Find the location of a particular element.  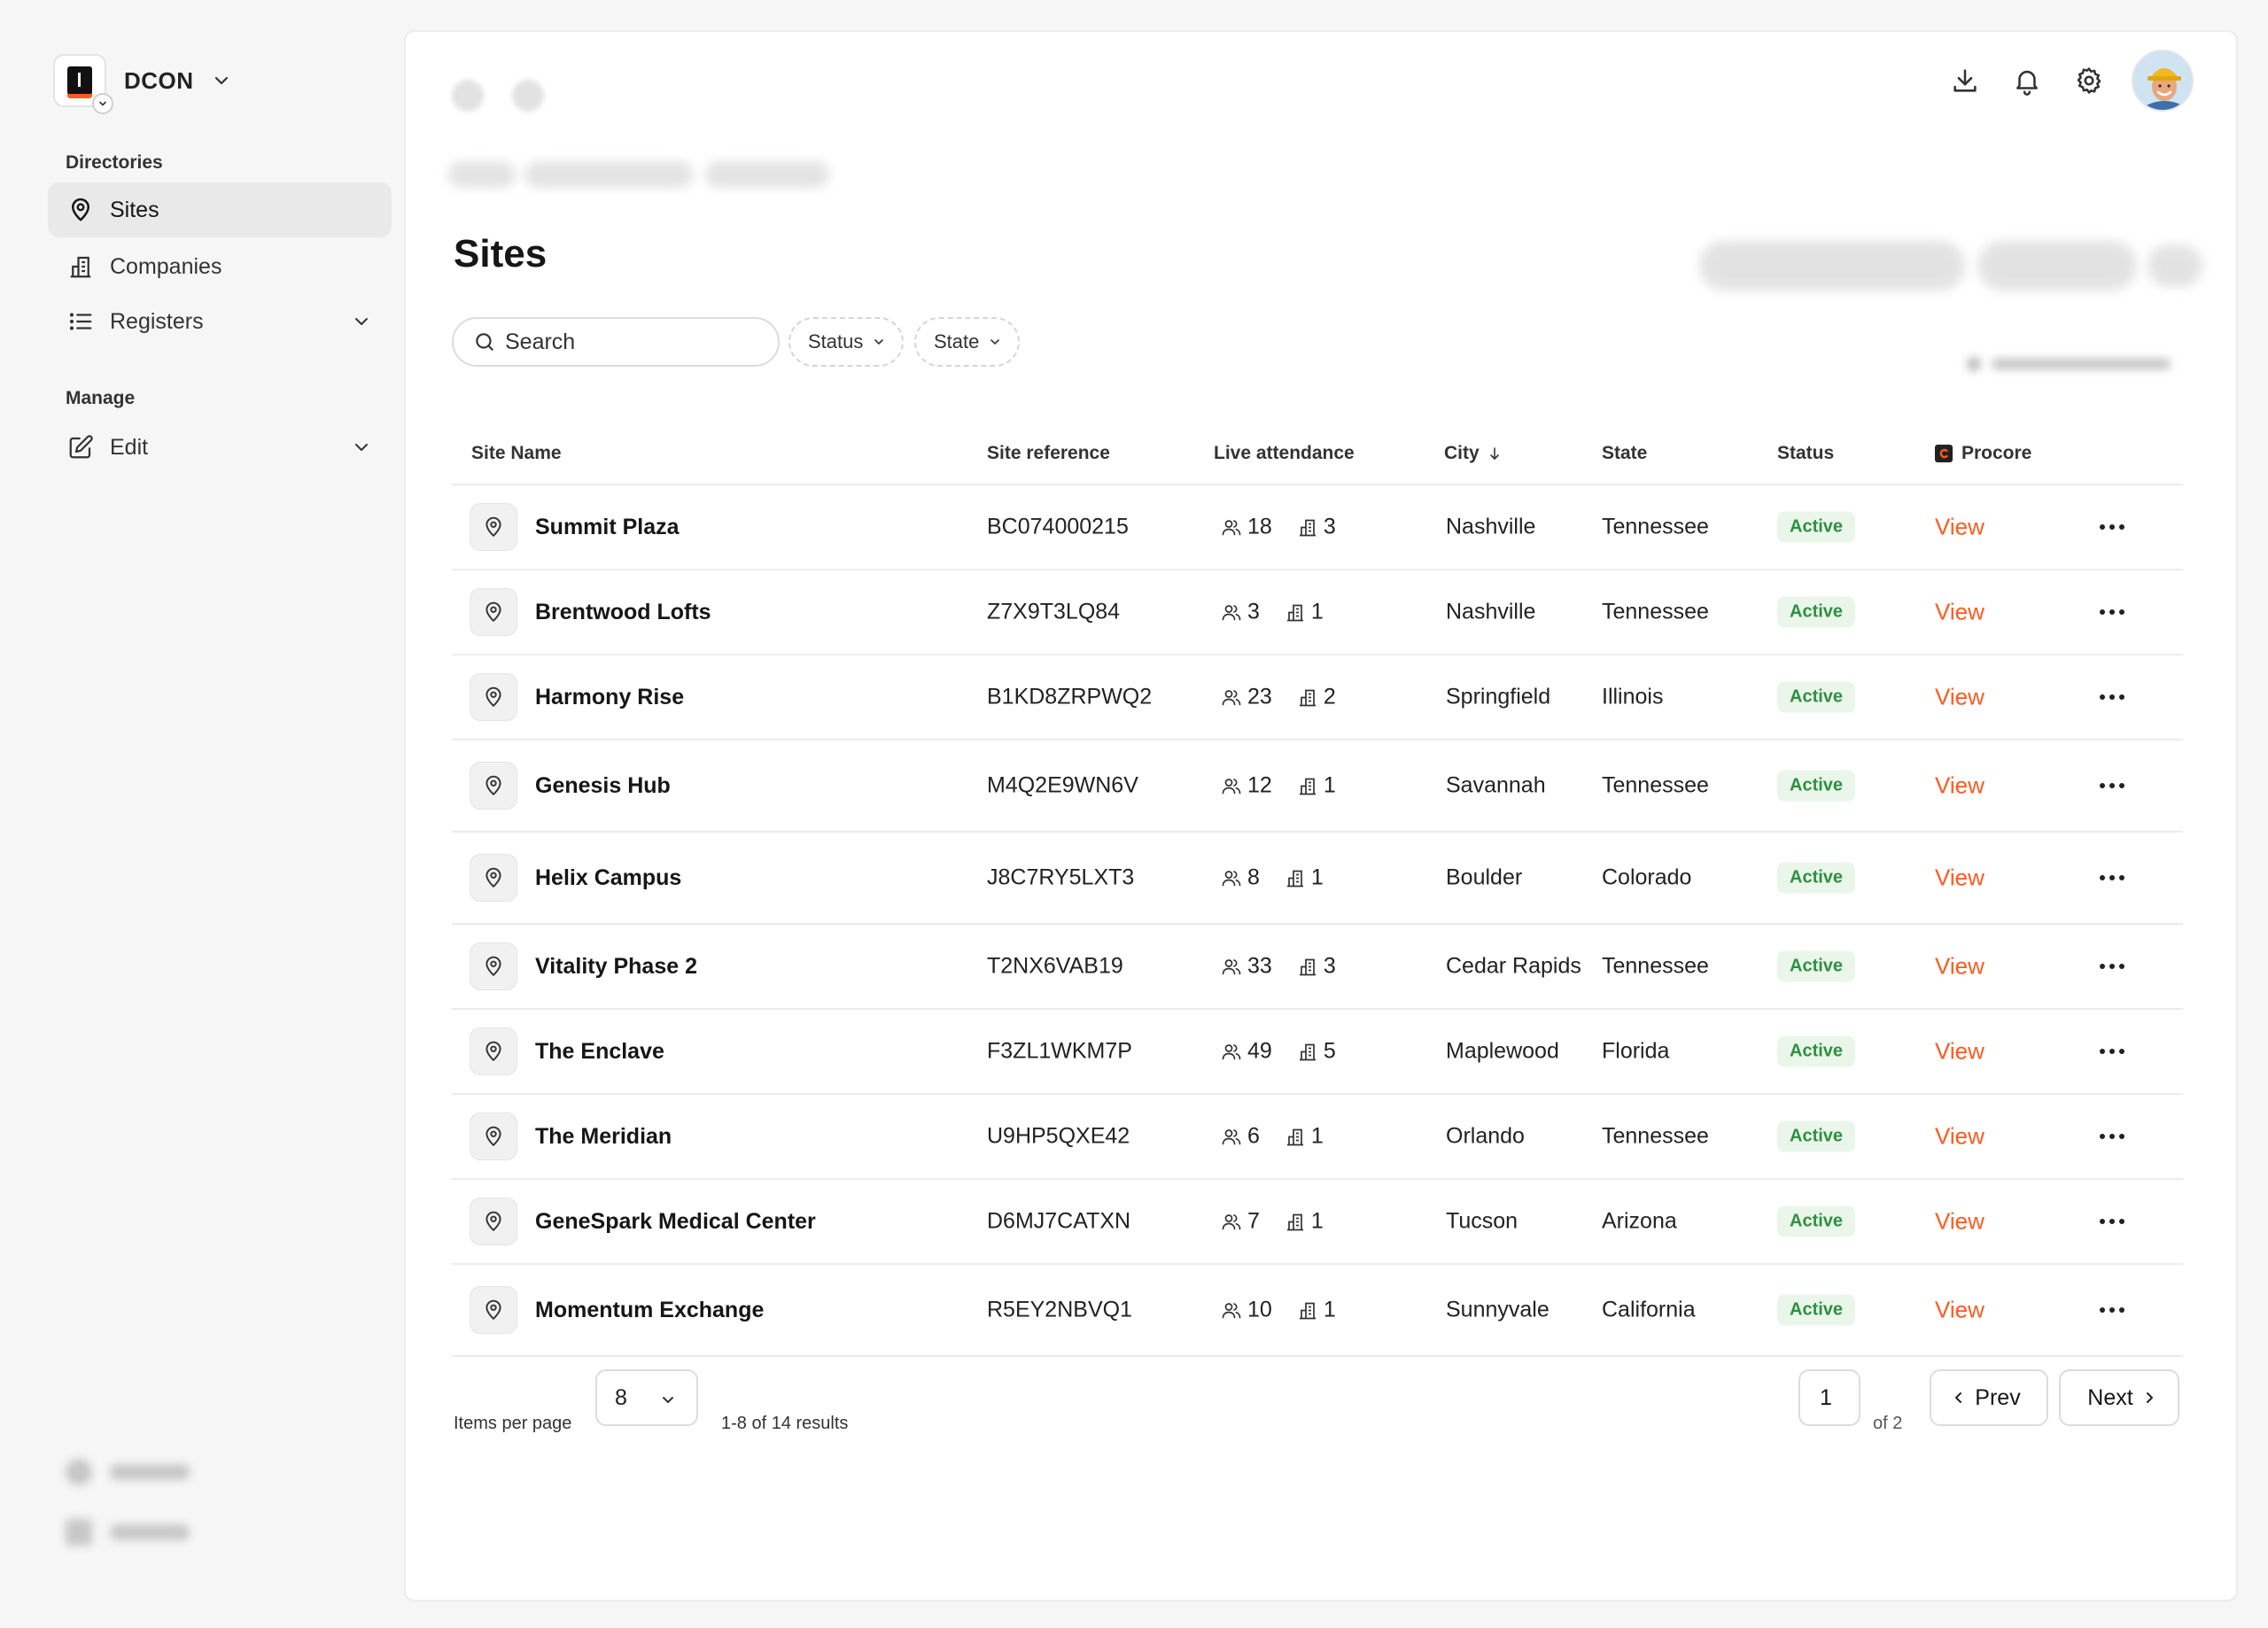

state-cell: Tennessee is located at coordinates (1655, 611).